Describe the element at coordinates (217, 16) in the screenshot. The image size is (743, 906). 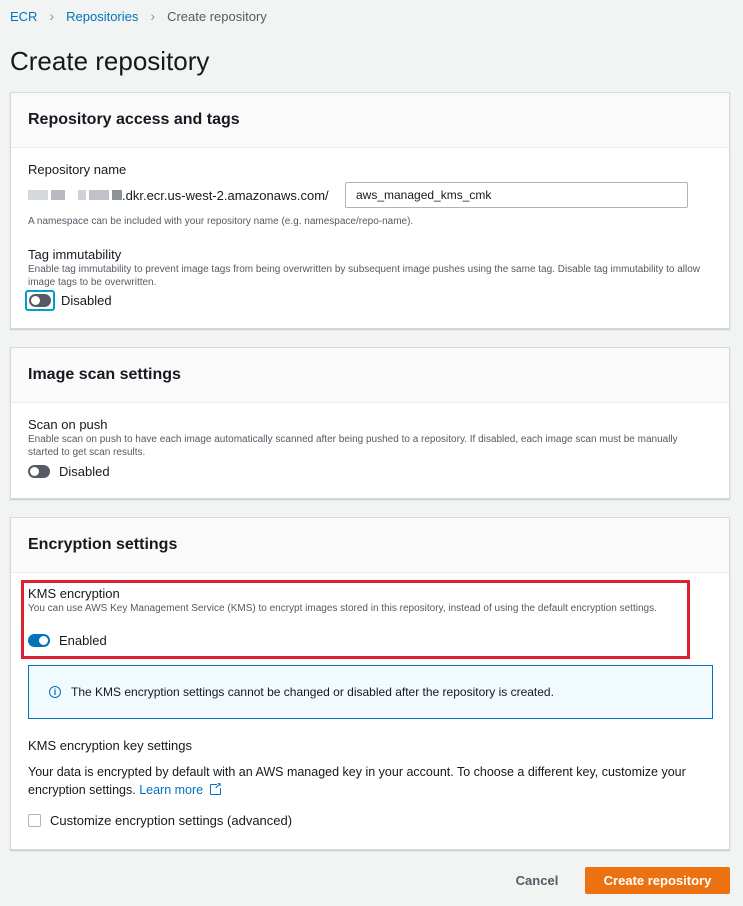
I see `breadcrumb-current: Create repository` at that location.